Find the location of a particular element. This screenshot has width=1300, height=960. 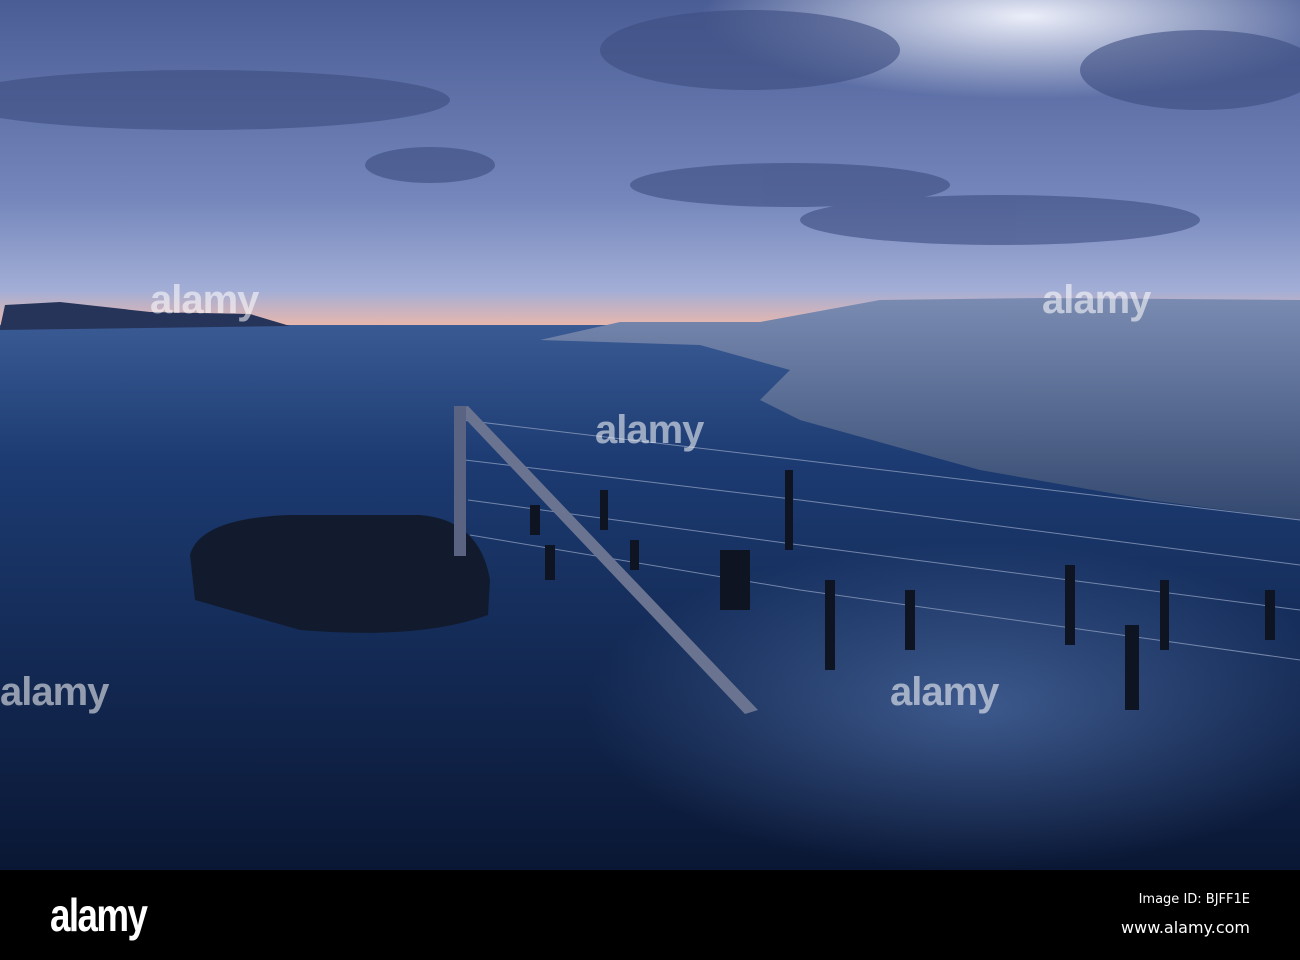

footer-bar: alamy Image ID: BJFF1E www.alamy.com is located at coordinates (650, 915).